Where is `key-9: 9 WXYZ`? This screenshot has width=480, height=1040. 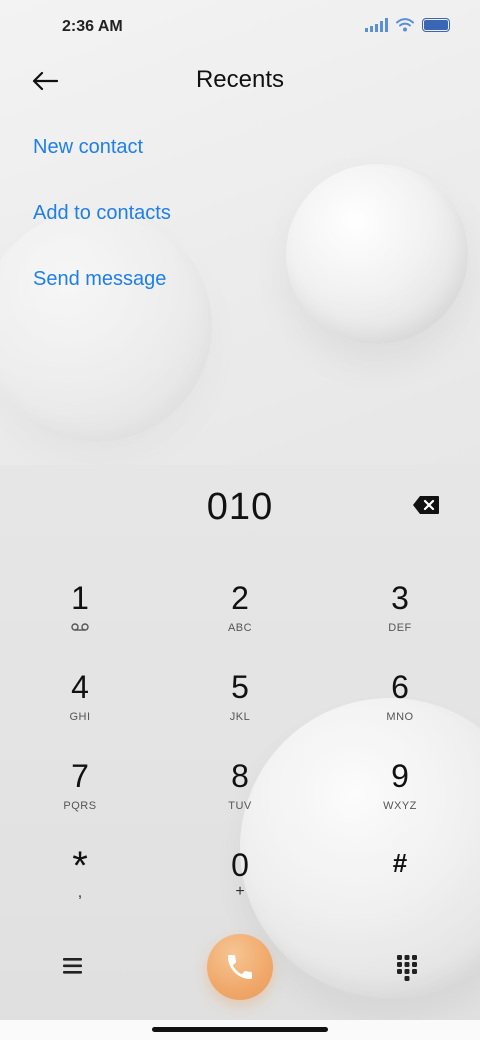 key-9: 9 WXYZ is located at coordinates (400, 800).